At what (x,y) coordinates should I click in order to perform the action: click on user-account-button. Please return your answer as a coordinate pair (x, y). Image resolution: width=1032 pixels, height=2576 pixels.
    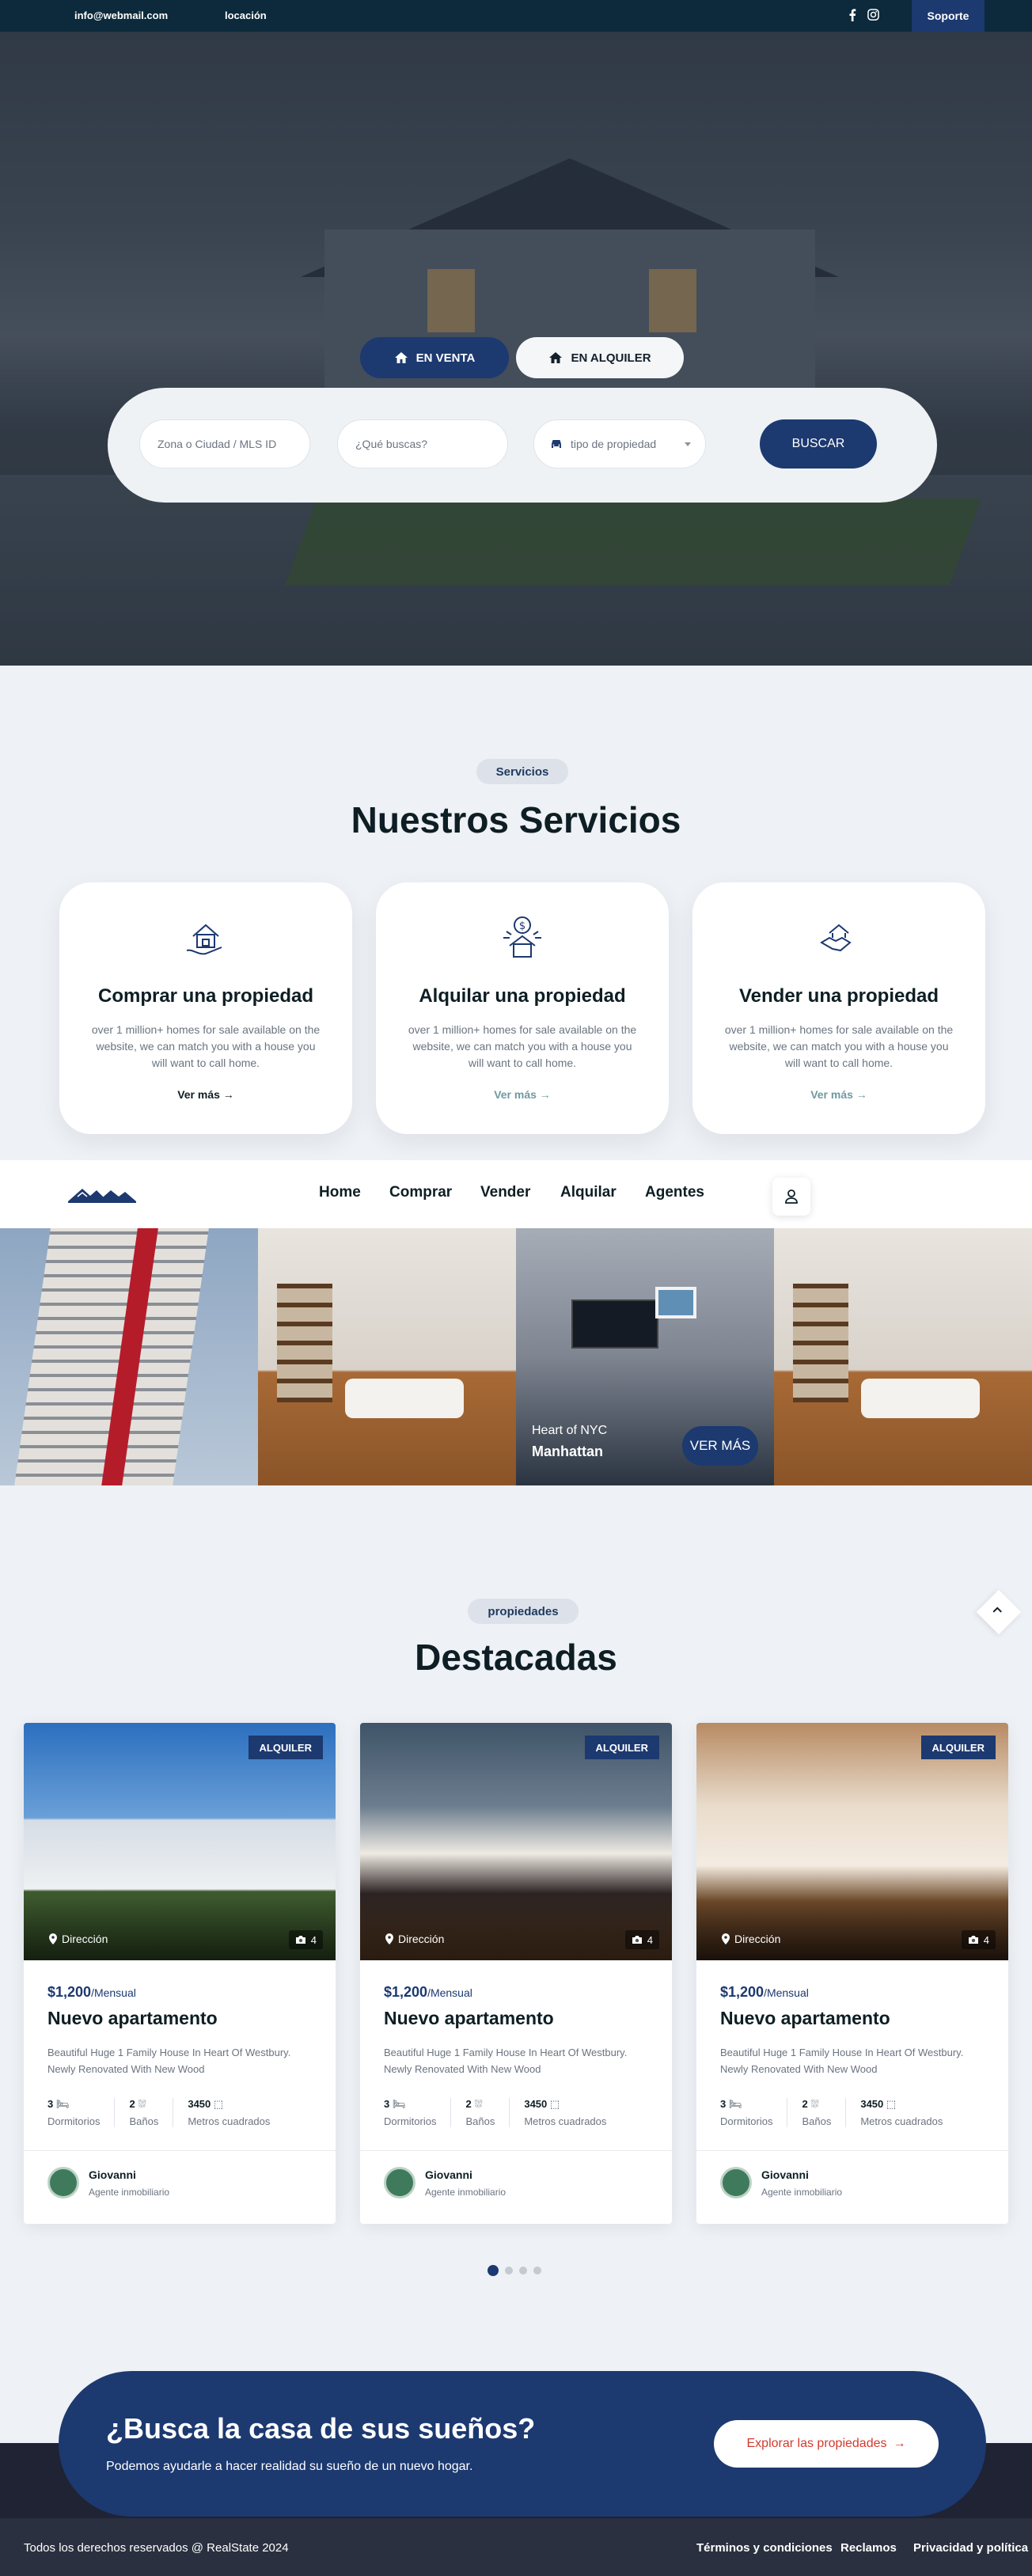
    Looking at the image, I should click on (791, 1197).